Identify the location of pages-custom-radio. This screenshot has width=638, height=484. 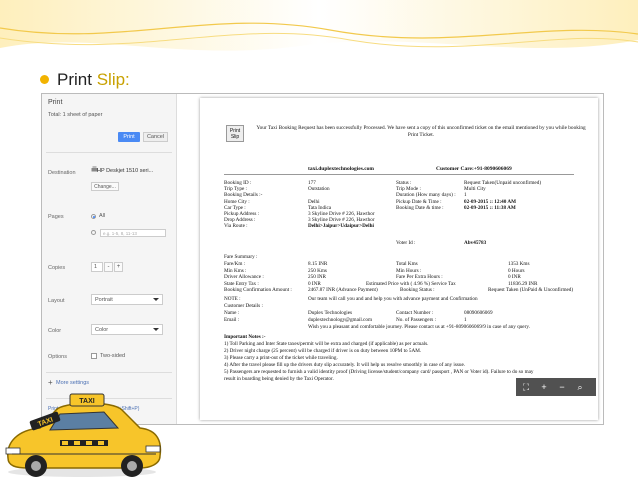
(93, 232).